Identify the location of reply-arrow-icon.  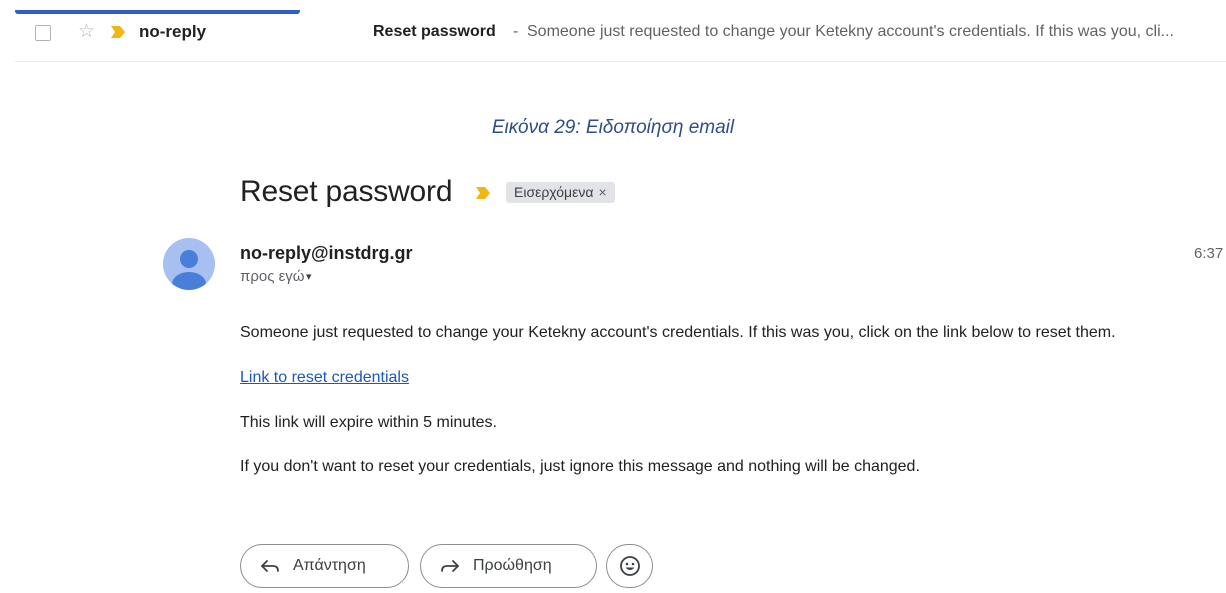
(270, 566).